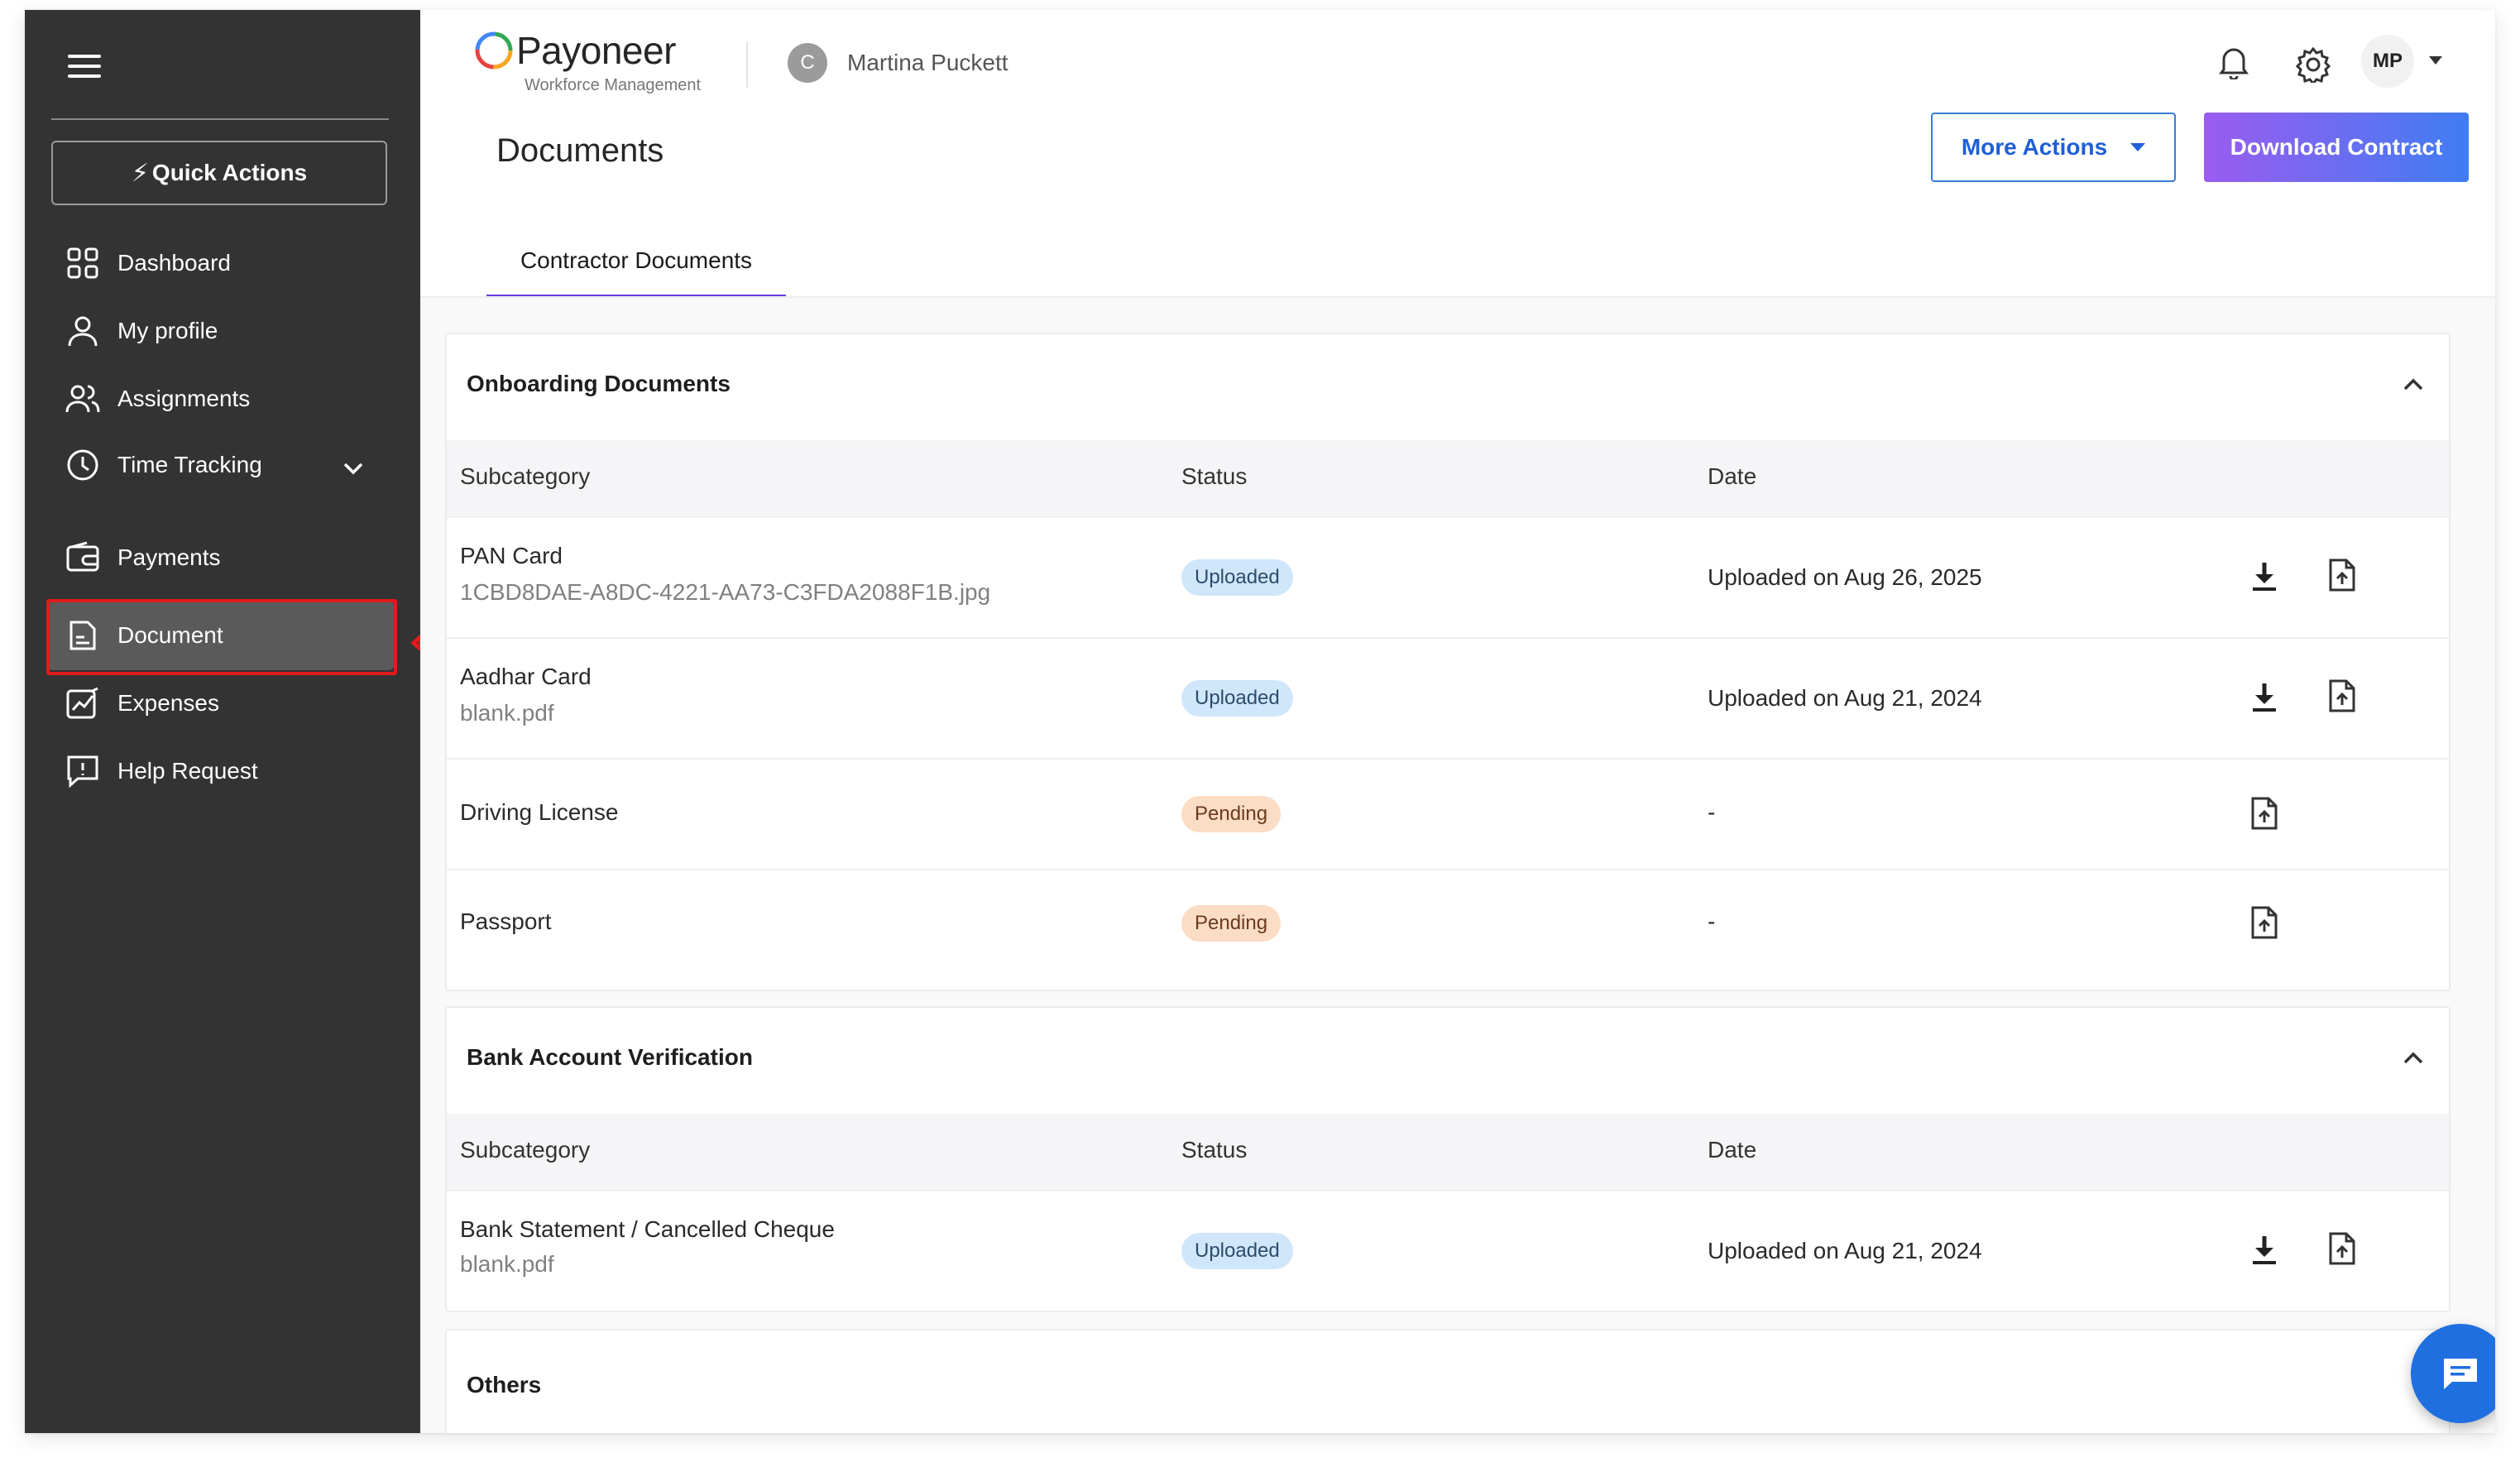 The height and width of the screenshot is (1467, 2520). I want to click on sidebar-item-my-profile: My profile, so click(230, 331).